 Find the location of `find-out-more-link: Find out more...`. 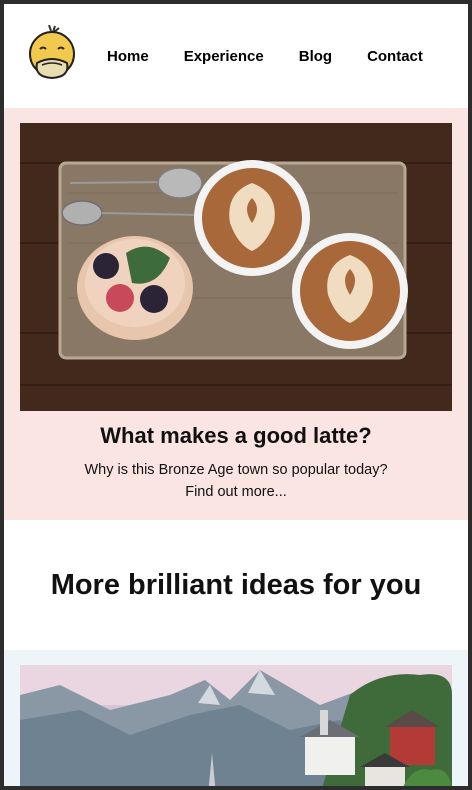

find-out-more-link: Find out more... is located at coordinates (236, 492).